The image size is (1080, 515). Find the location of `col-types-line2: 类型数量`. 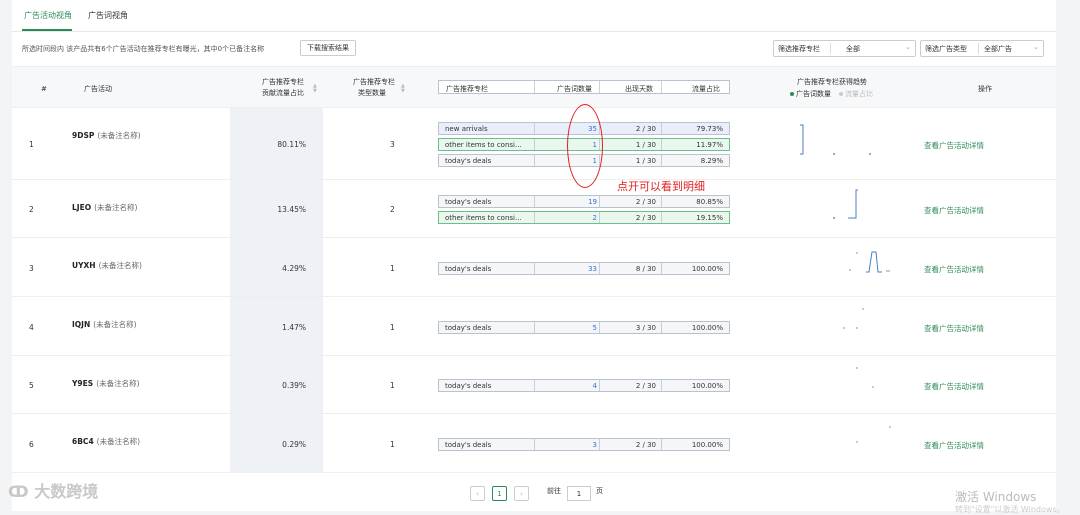

col-types-line2: 类型数量 is located at coordinates (372, 93).